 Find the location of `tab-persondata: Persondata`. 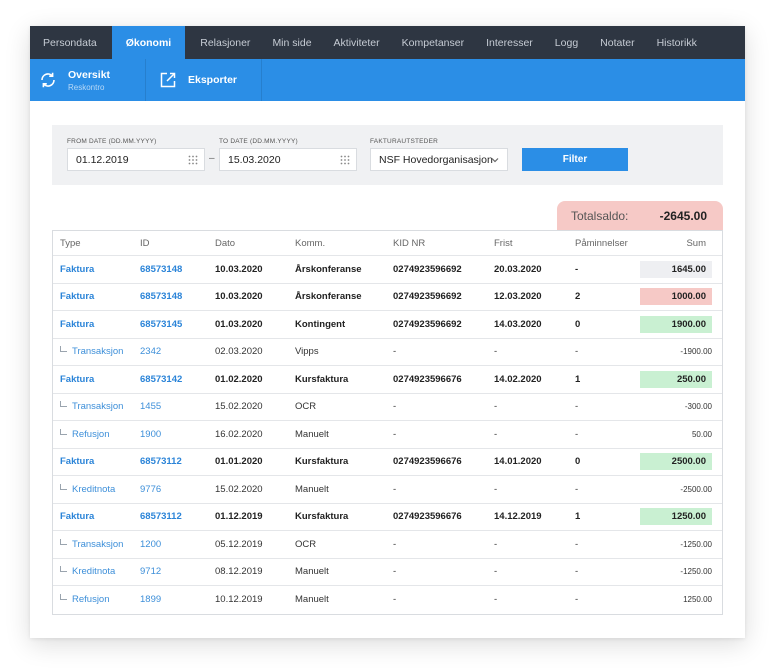

tab-persondata: Persondata is located at coordinates (70, 42).